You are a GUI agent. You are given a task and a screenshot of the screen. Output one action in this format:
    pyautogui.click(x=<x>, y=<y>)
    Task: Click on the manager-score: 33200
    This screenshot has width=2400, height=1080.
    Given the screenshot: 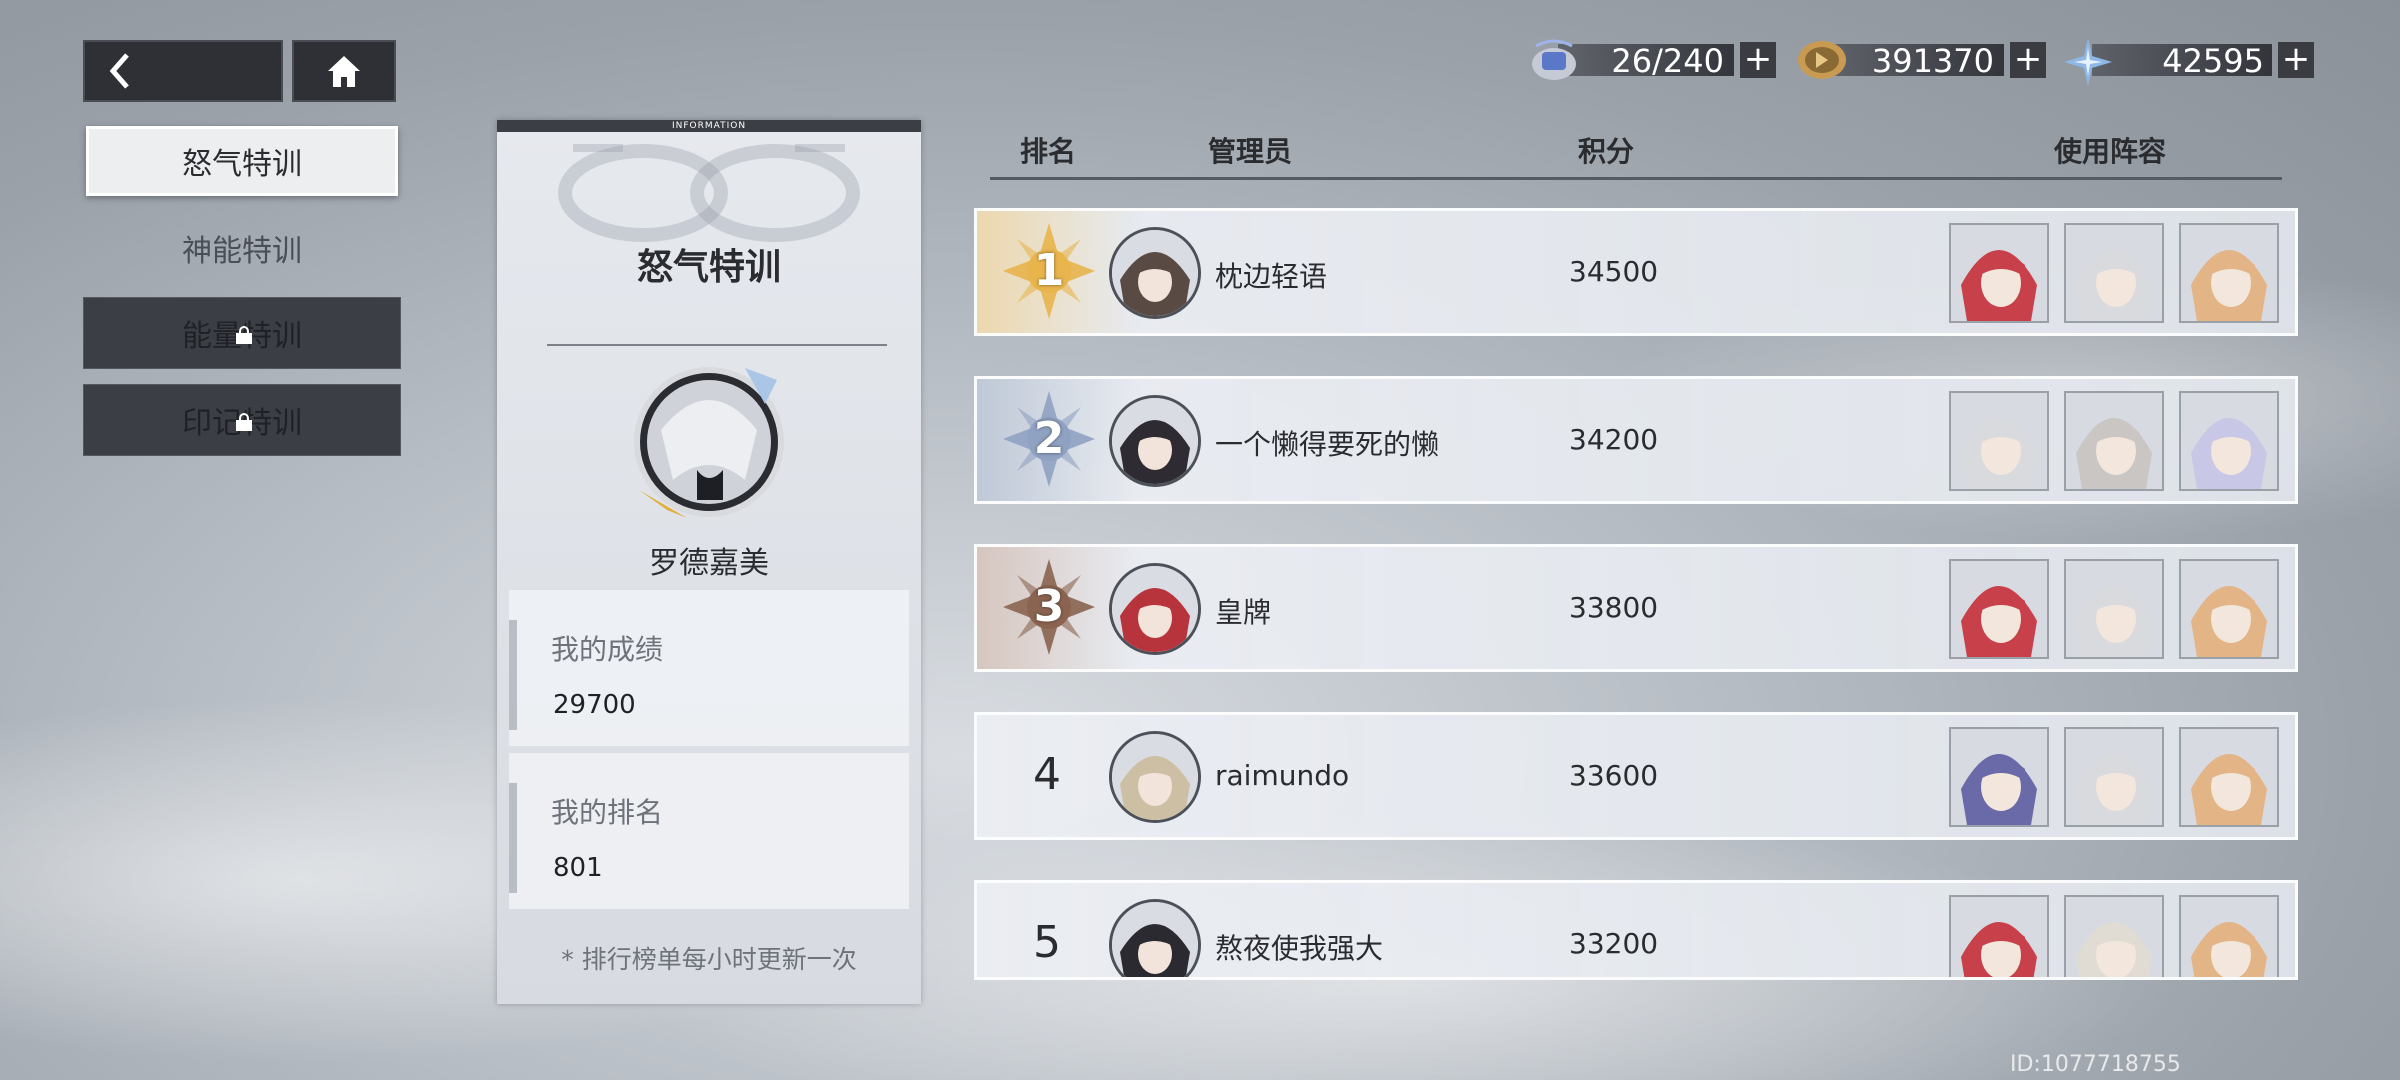 What is the action you would take?
    pyautogui.click(x=1614, y=943)
    